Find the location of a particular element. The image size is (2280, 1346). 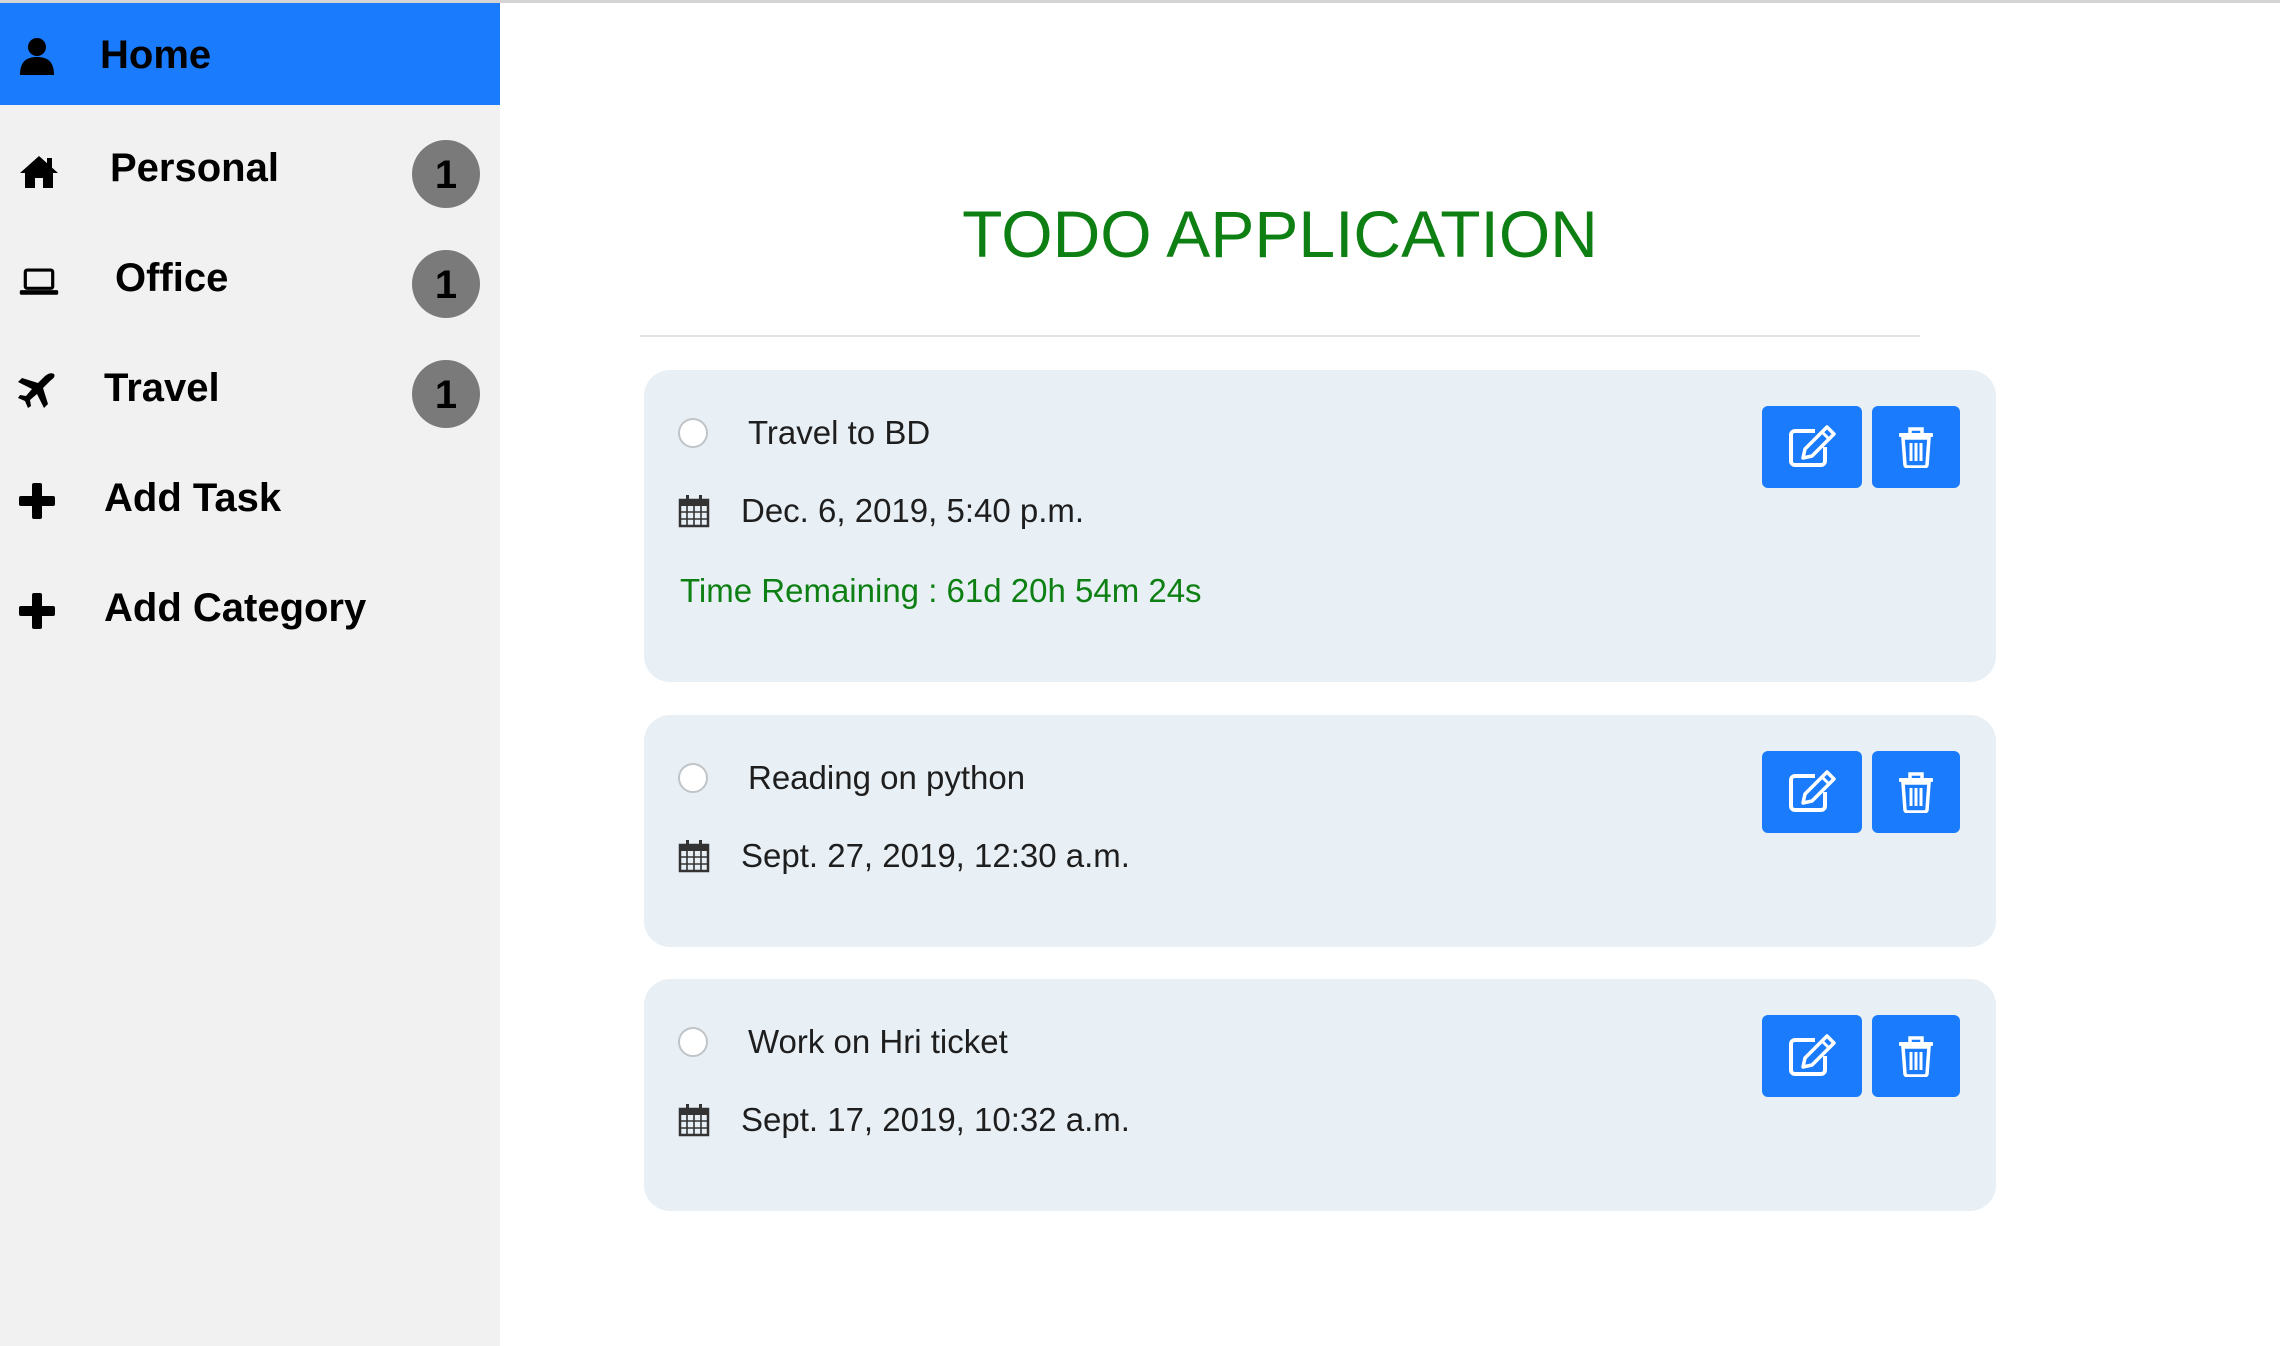

sidebar-item-add-task: Add Task is located at coordinates (250, 501).